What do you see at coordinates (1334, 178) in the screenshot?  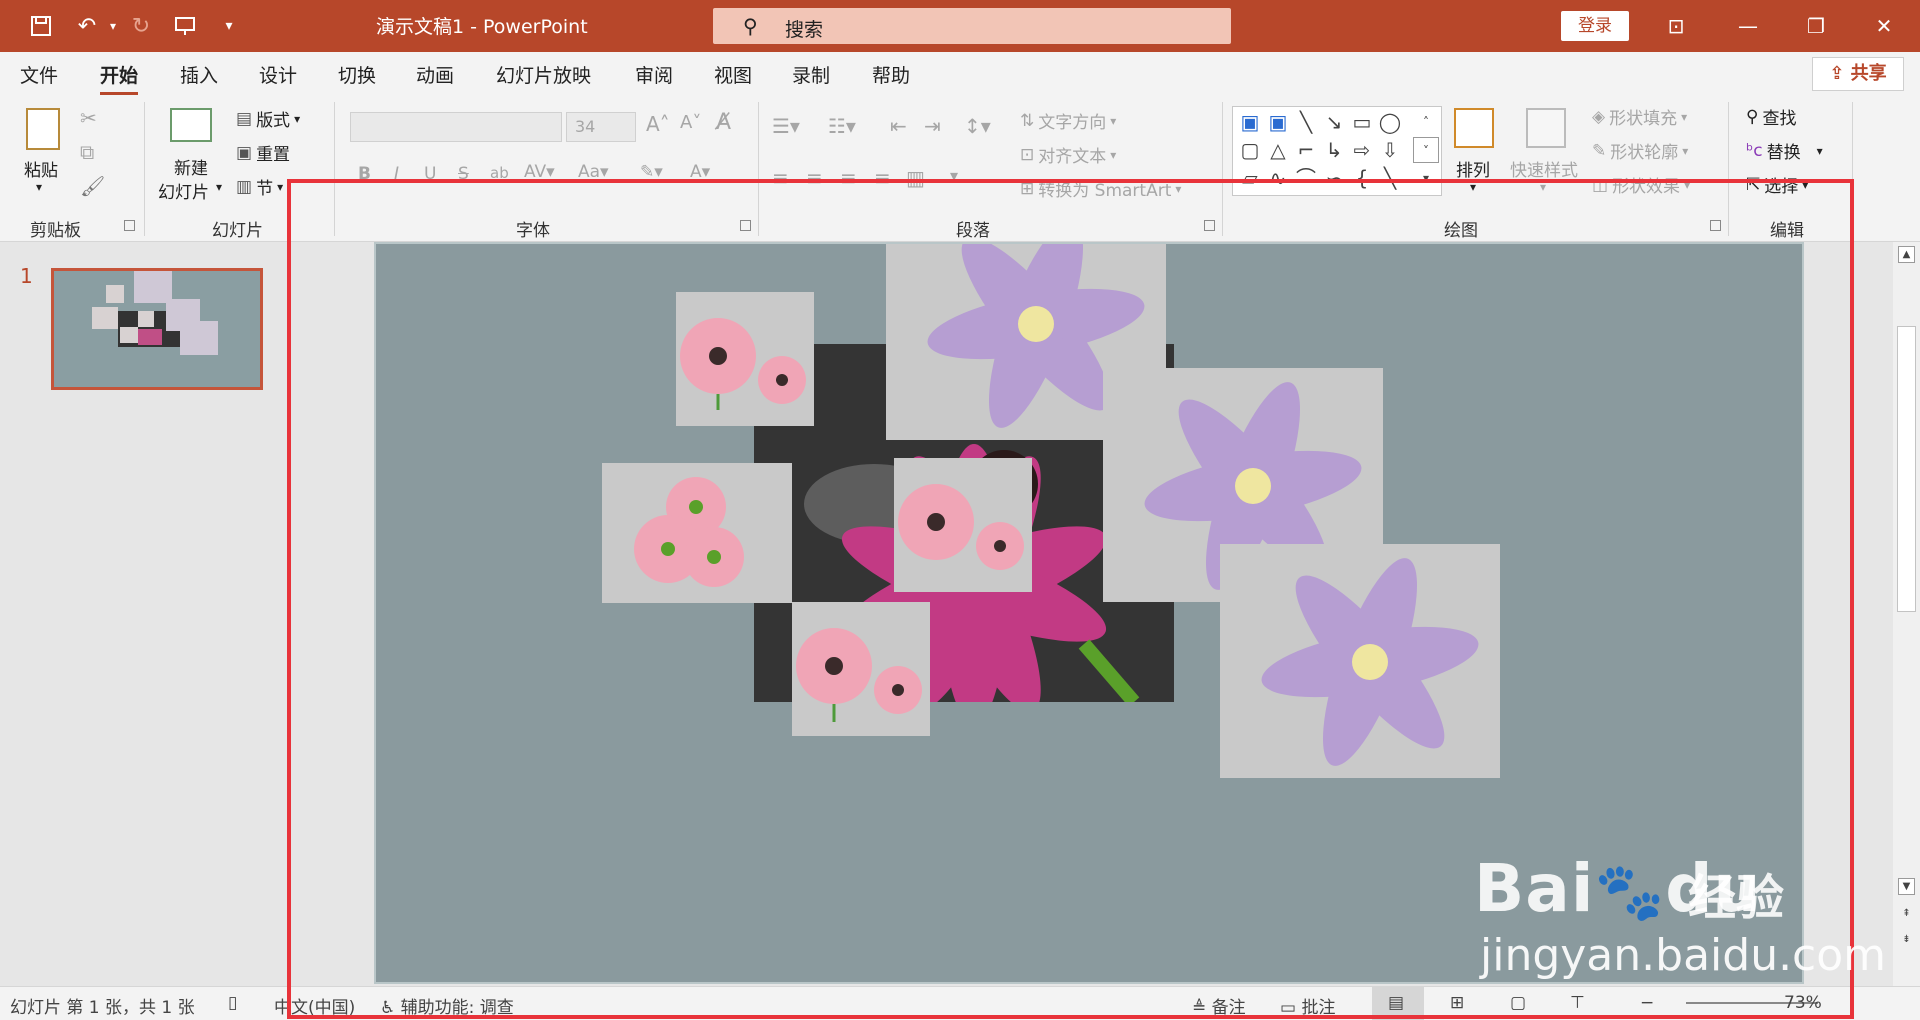 I see `freeform-shape-icon: ∽` at bounding box center [1334, 178].